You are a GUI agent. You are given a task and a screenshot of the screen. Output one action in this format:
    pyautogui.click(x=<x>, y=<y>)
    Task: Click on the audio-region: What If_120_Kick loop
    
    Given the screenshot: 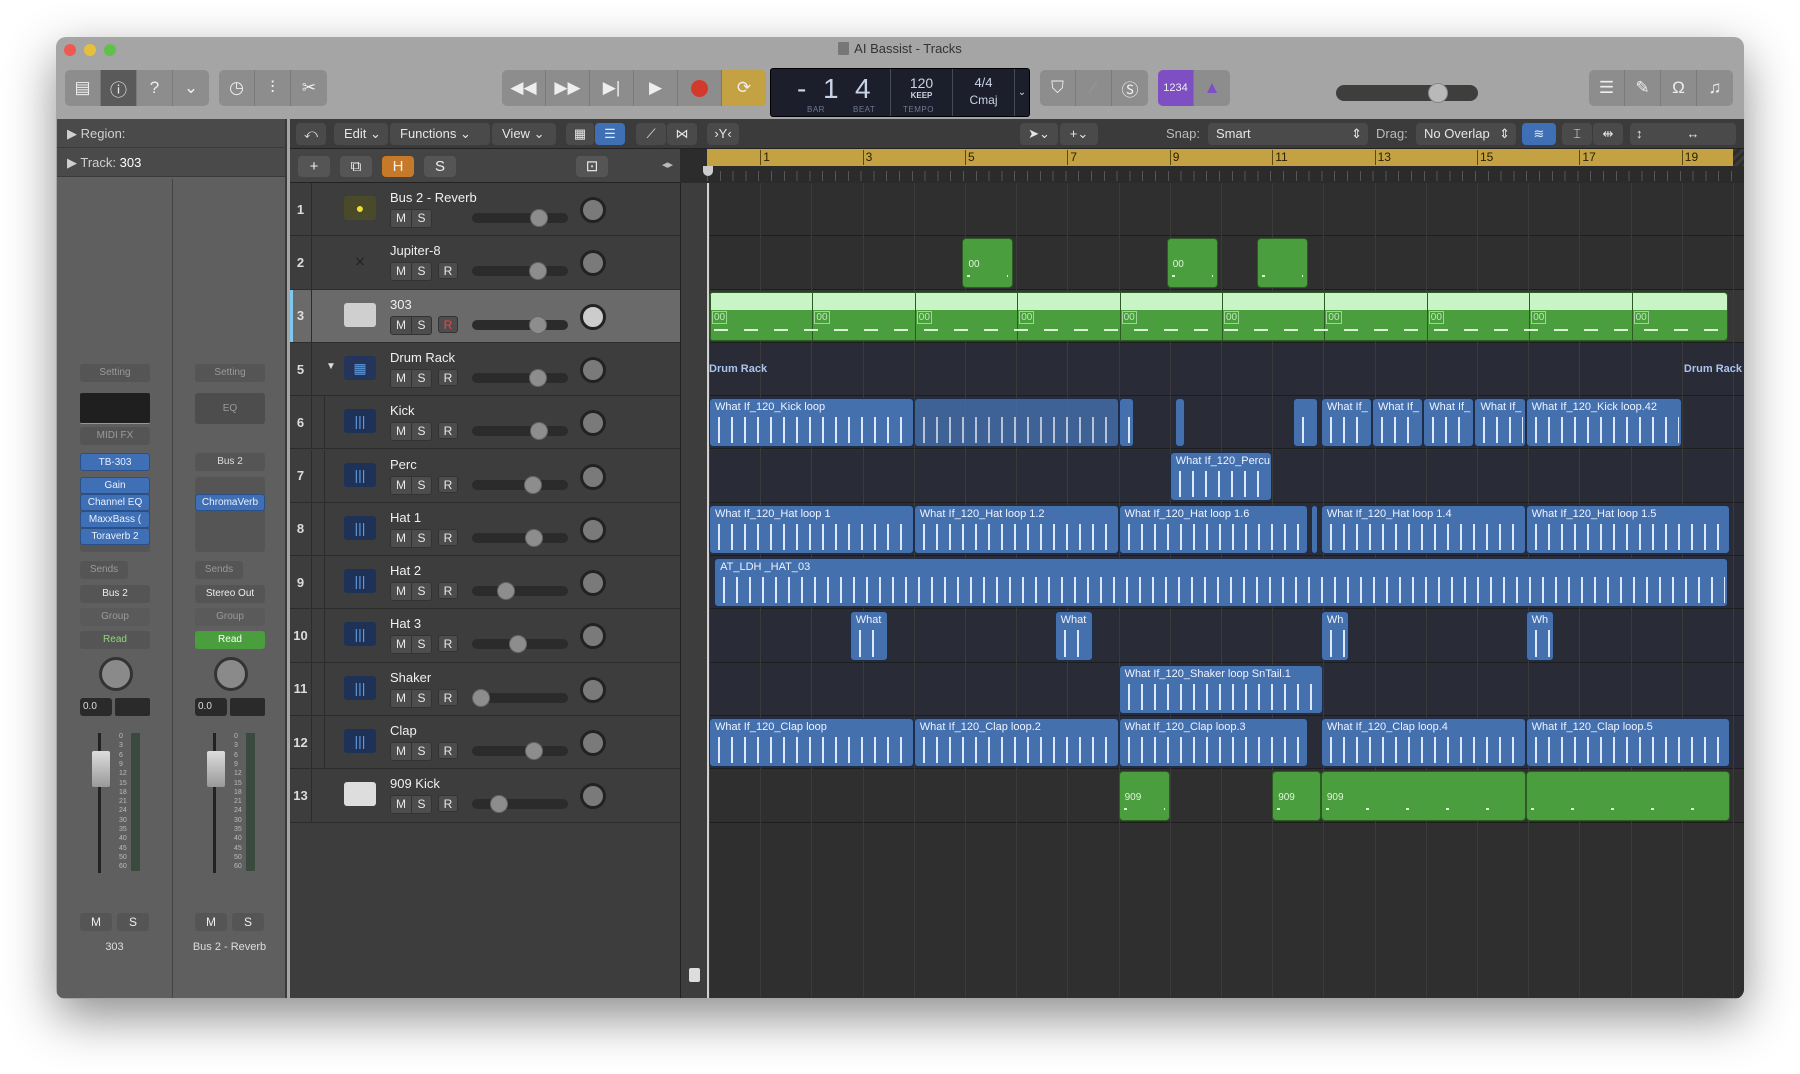 What is the action you would take?
    pyautogui.click(x=811, y=423)
    